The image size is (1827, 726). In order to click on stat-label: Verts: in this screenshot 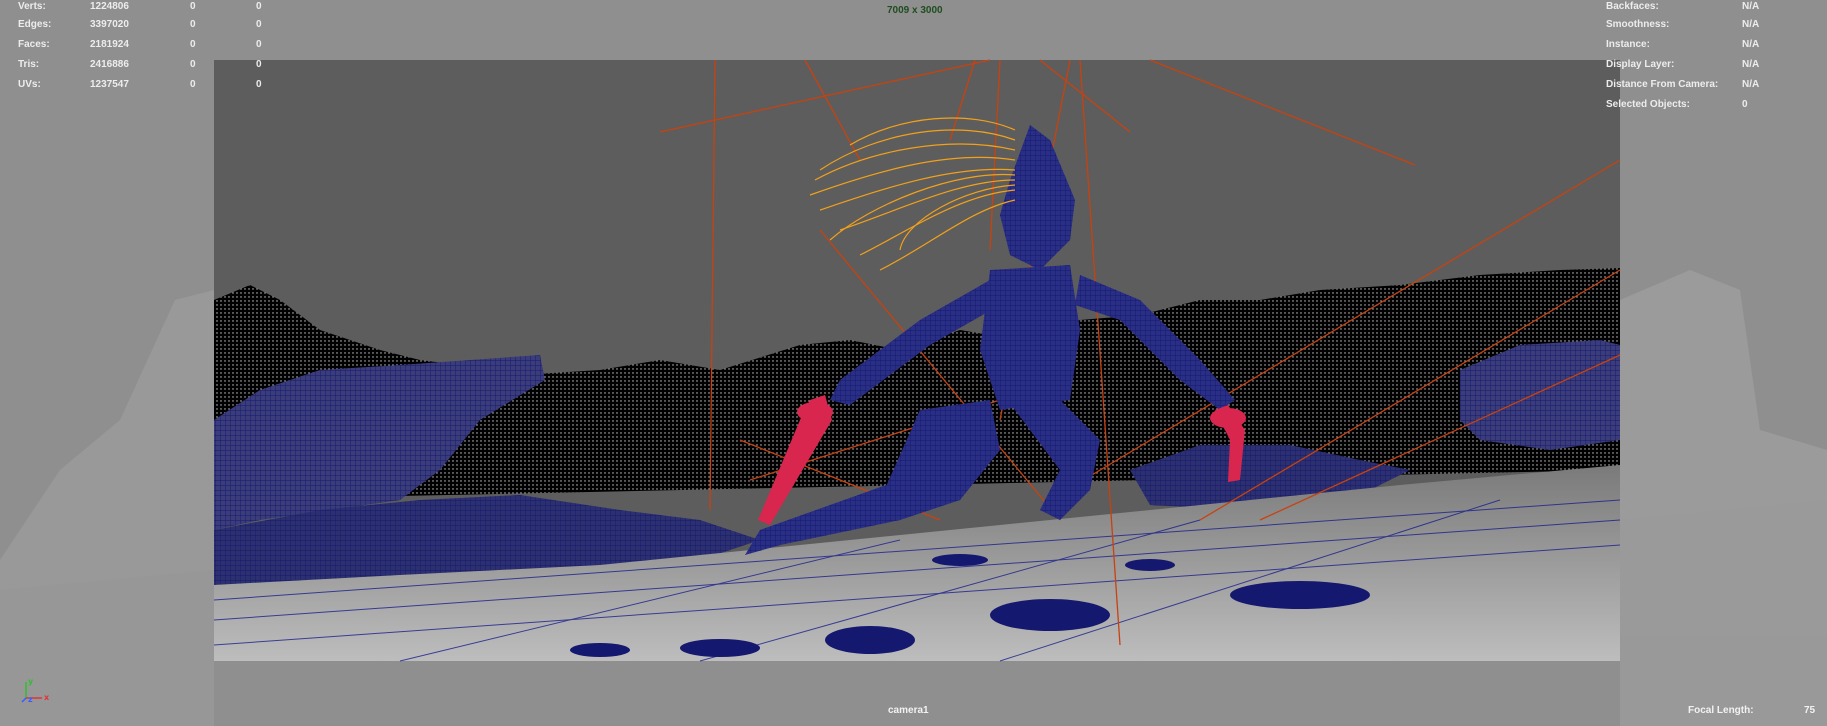, I will do `click(32, 6)`.